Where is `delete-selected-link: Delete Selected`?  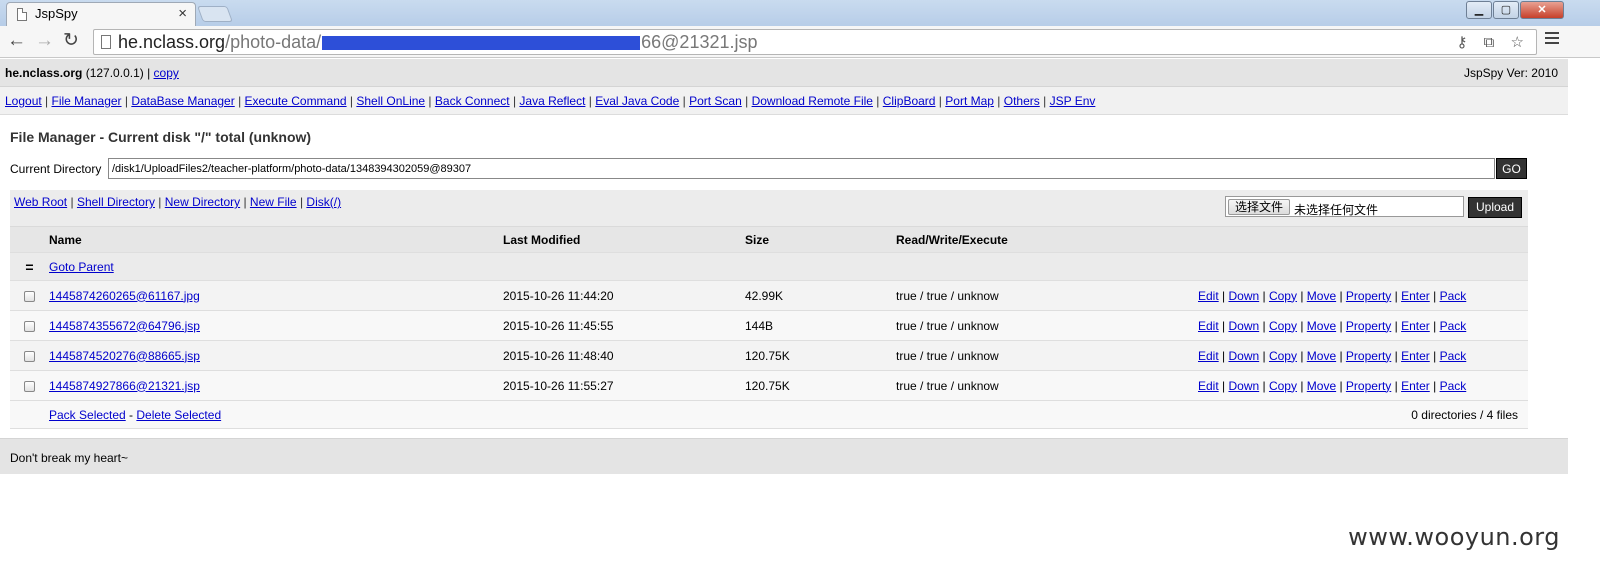 delete-selected-link: Delete Selected is located at coordinates (178, 415).